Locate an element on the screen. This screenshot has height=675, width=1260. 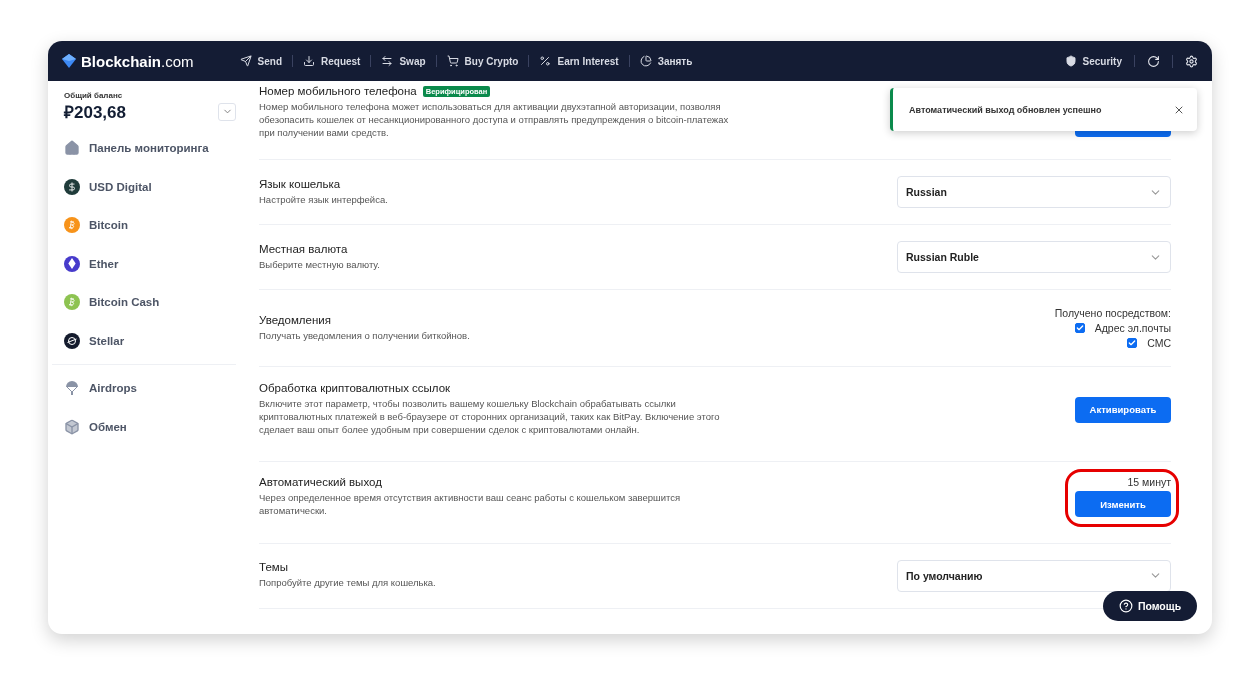
setting-title: Язык кошелька is located at coordinates (300, 184).